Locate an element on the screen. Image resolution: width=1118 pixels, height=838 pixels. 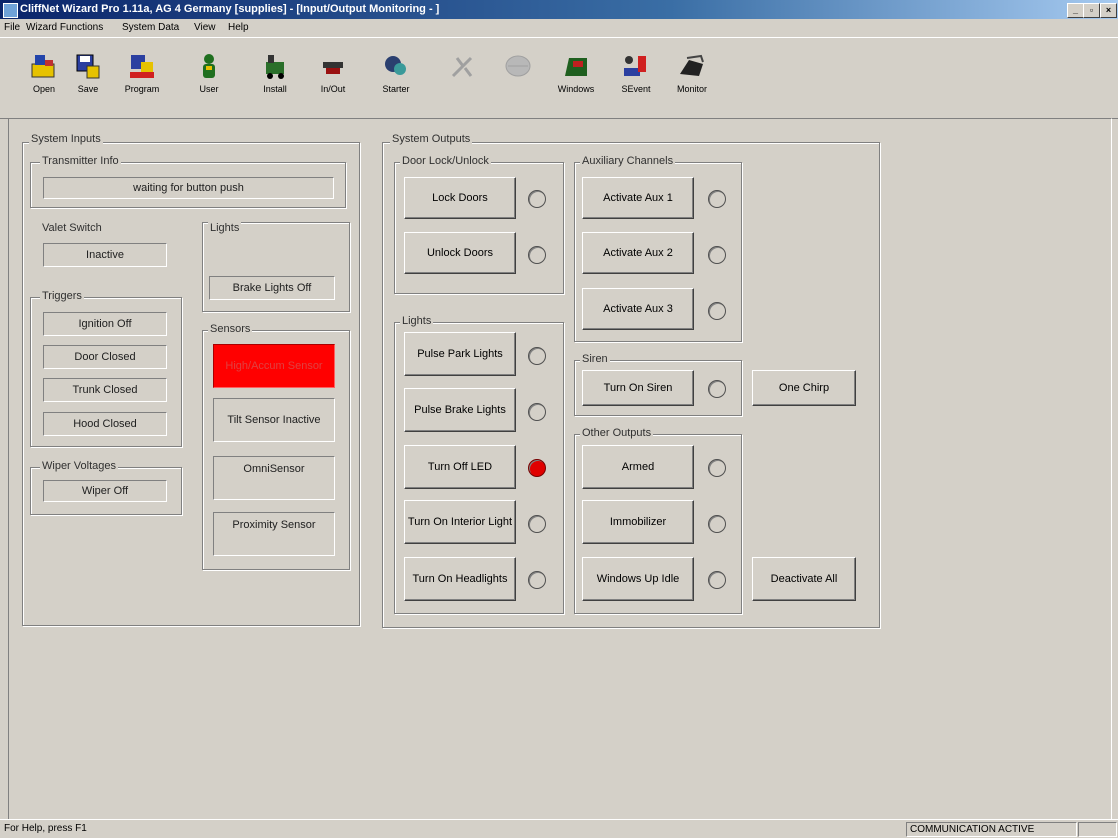
siren-indicator is located at coordinates (717, 389).